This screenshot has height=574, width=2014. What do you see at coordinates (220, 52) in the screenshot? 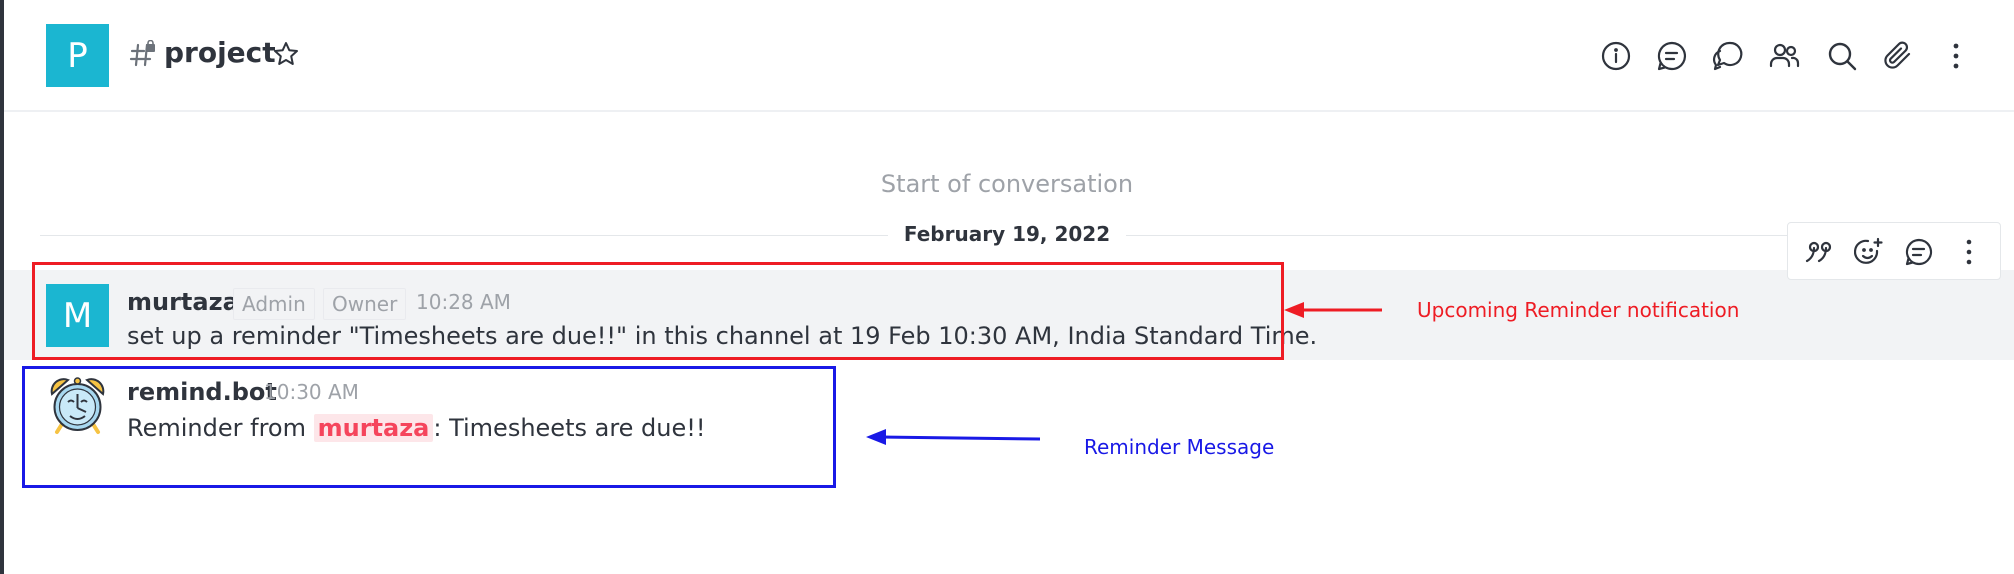
I see `room-title: project` at bounding box center [220, 52].